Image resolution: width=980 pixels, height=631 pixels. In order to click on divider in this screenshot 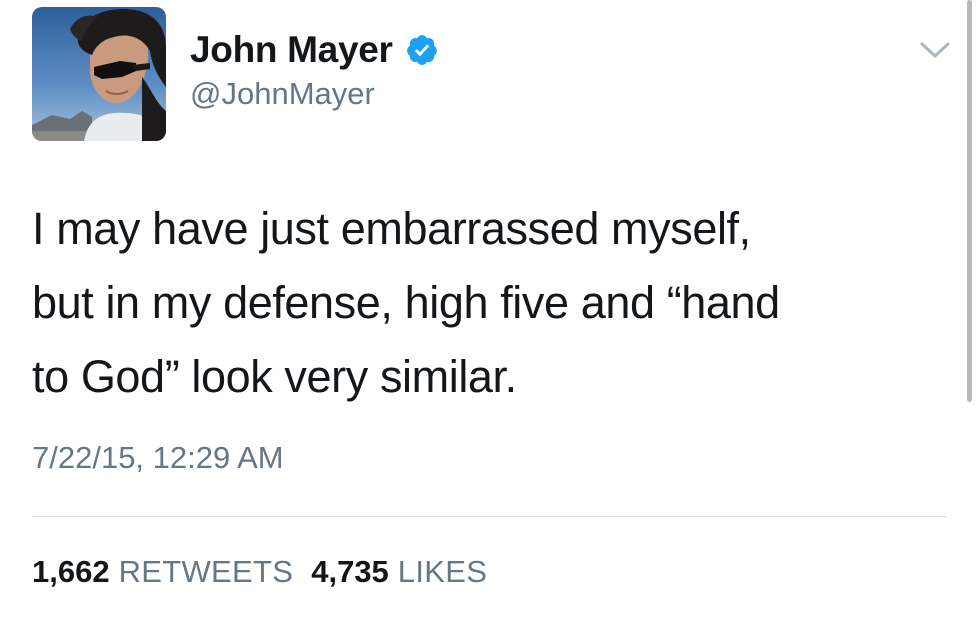, I will do `click(489, 516)`.